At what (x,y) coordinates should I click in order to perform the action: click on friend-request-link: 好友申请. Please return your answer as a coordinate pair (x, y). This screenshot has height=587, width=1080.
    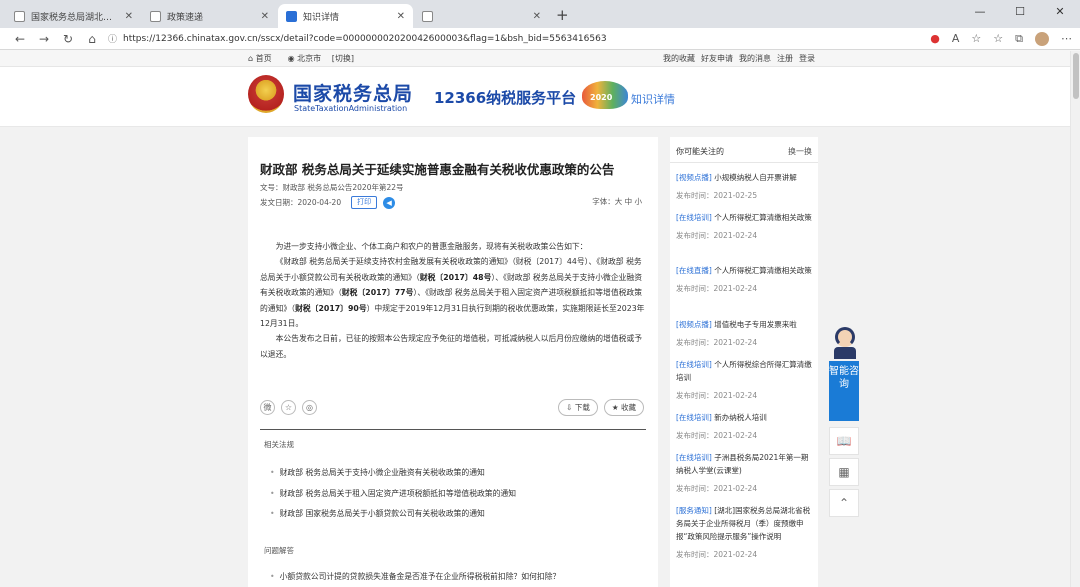
    Looking at the image, I should click on (717, 58).